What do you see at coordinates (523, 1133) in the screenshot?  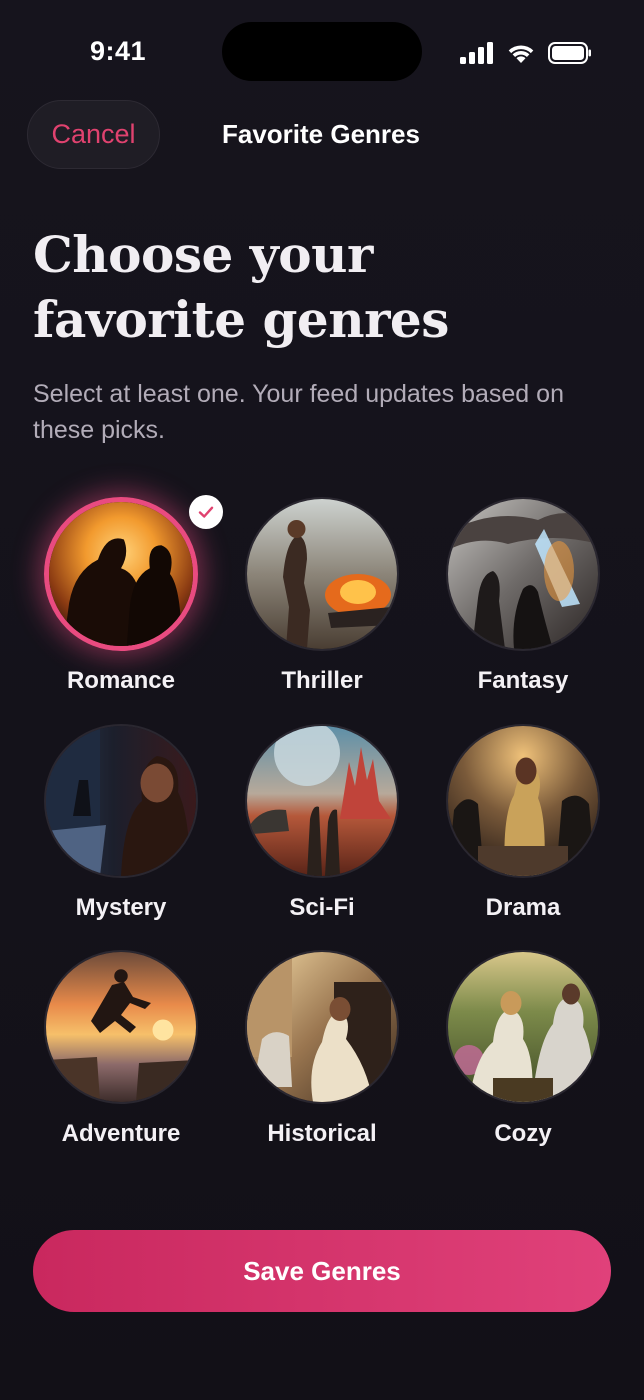 I see `genre-label: Cozy` at bounding box center [523, 1133].